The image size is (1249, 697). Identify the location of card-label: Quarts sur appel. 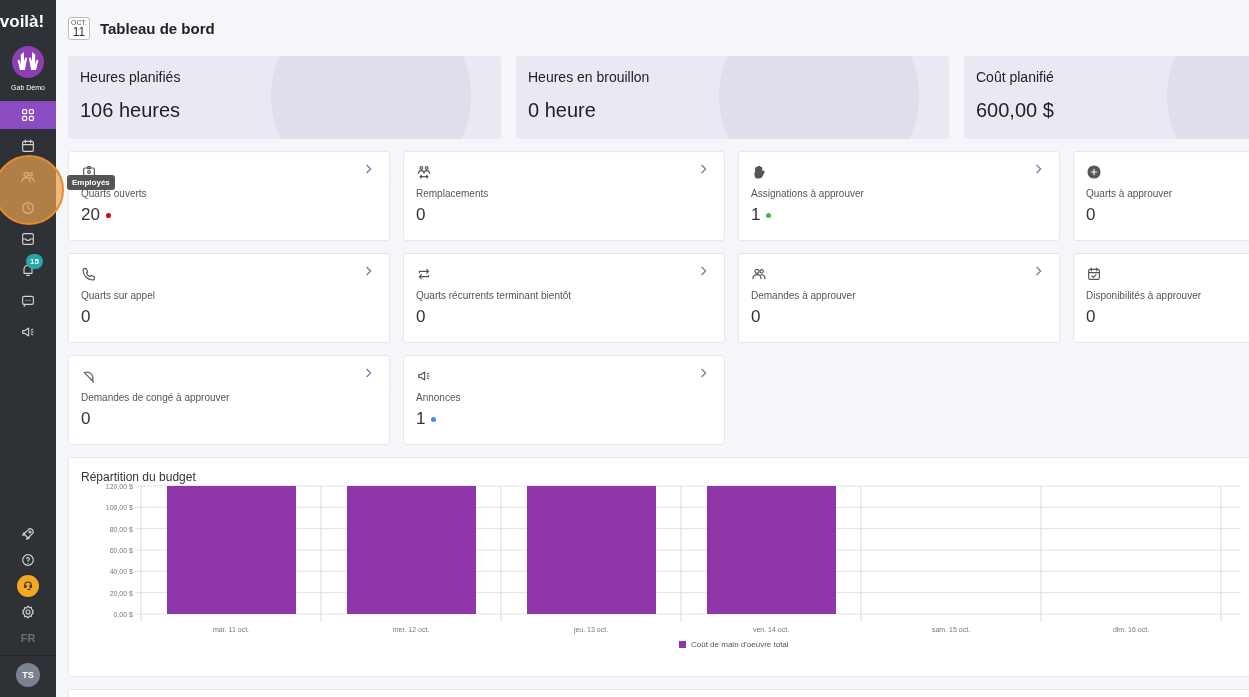
(118, 295).